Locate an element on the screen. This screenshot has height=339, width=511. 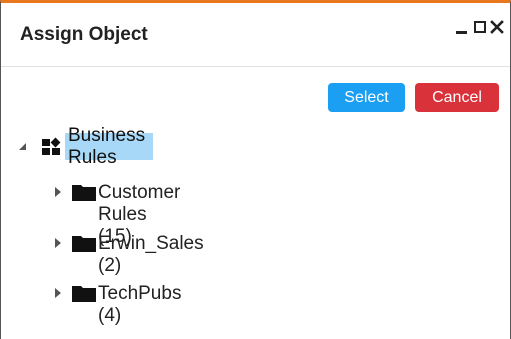
expand-arrow-icon is located at coordinates (22, 146).